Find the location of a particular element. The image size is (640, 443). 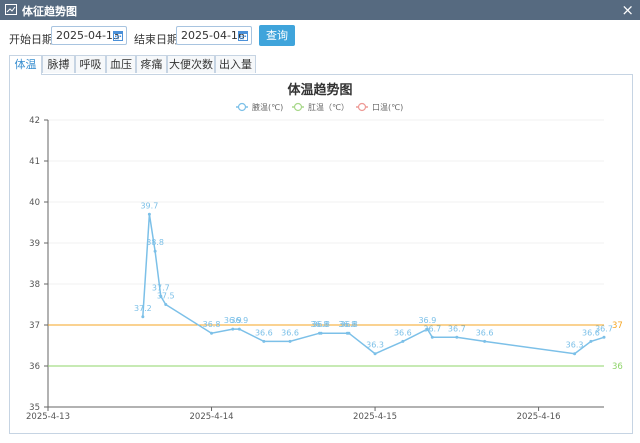

legend-label: 腋温(℃) is located at coordinates (267, 107).